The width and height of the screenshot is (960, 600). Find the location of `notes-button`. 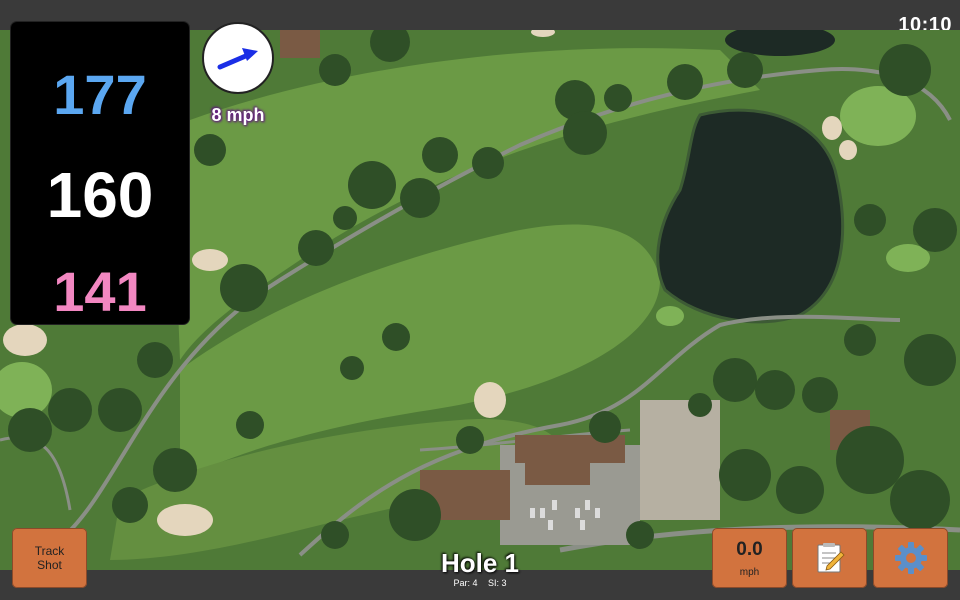

notes-button is located at coordinates (829, 558).